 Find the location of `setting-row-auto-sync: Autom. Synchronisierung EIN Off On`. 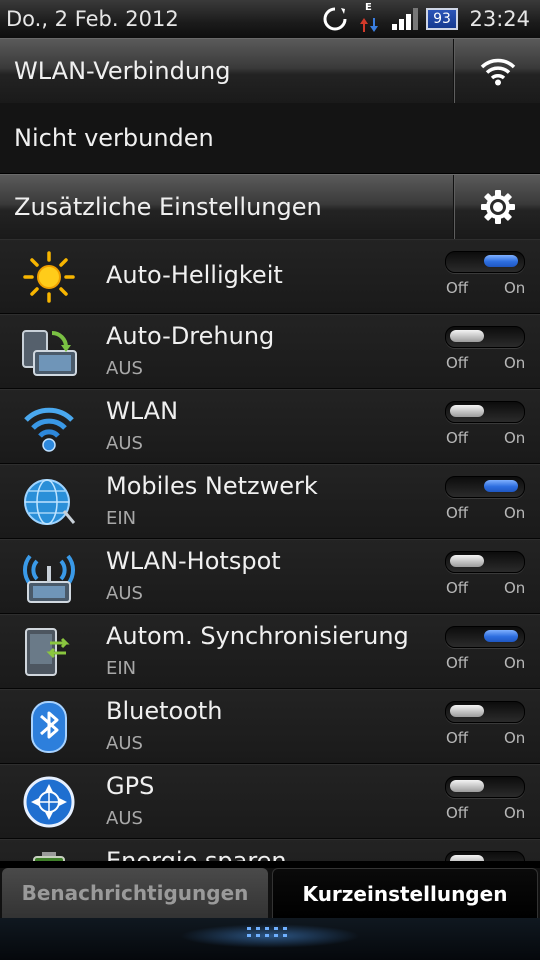

setting-row-auto-sync: Autom. Synchronisierung EIN Off On is located at coordinates (270, 651).